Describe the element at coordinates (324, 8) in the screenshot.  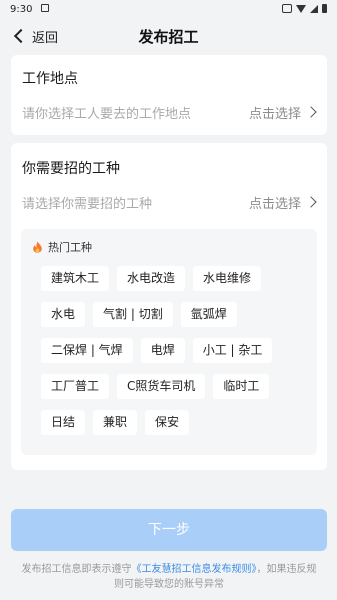
I see `battery-icon` at that location.